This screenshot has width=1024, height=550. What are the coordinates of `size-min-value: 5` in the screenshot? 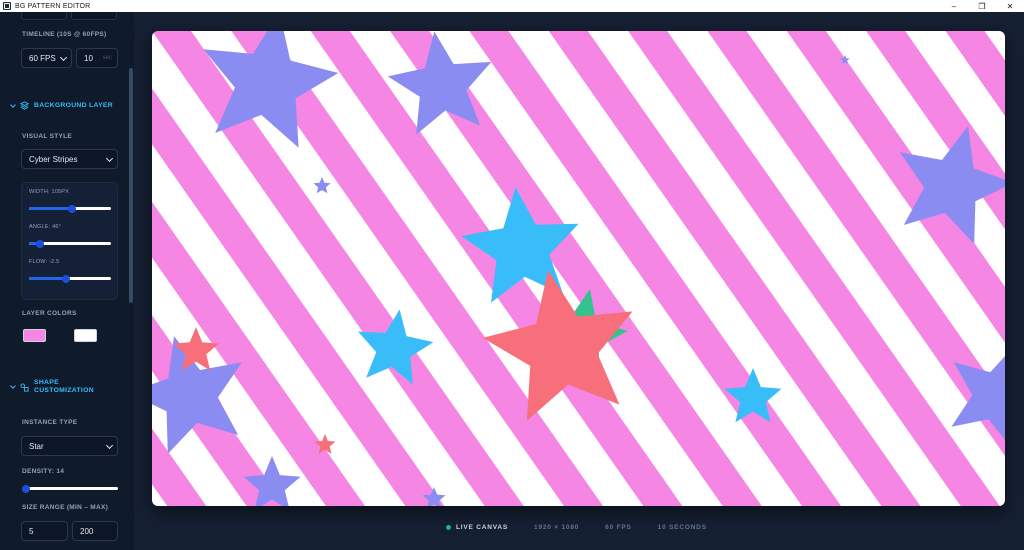 It's located at (31, 531).